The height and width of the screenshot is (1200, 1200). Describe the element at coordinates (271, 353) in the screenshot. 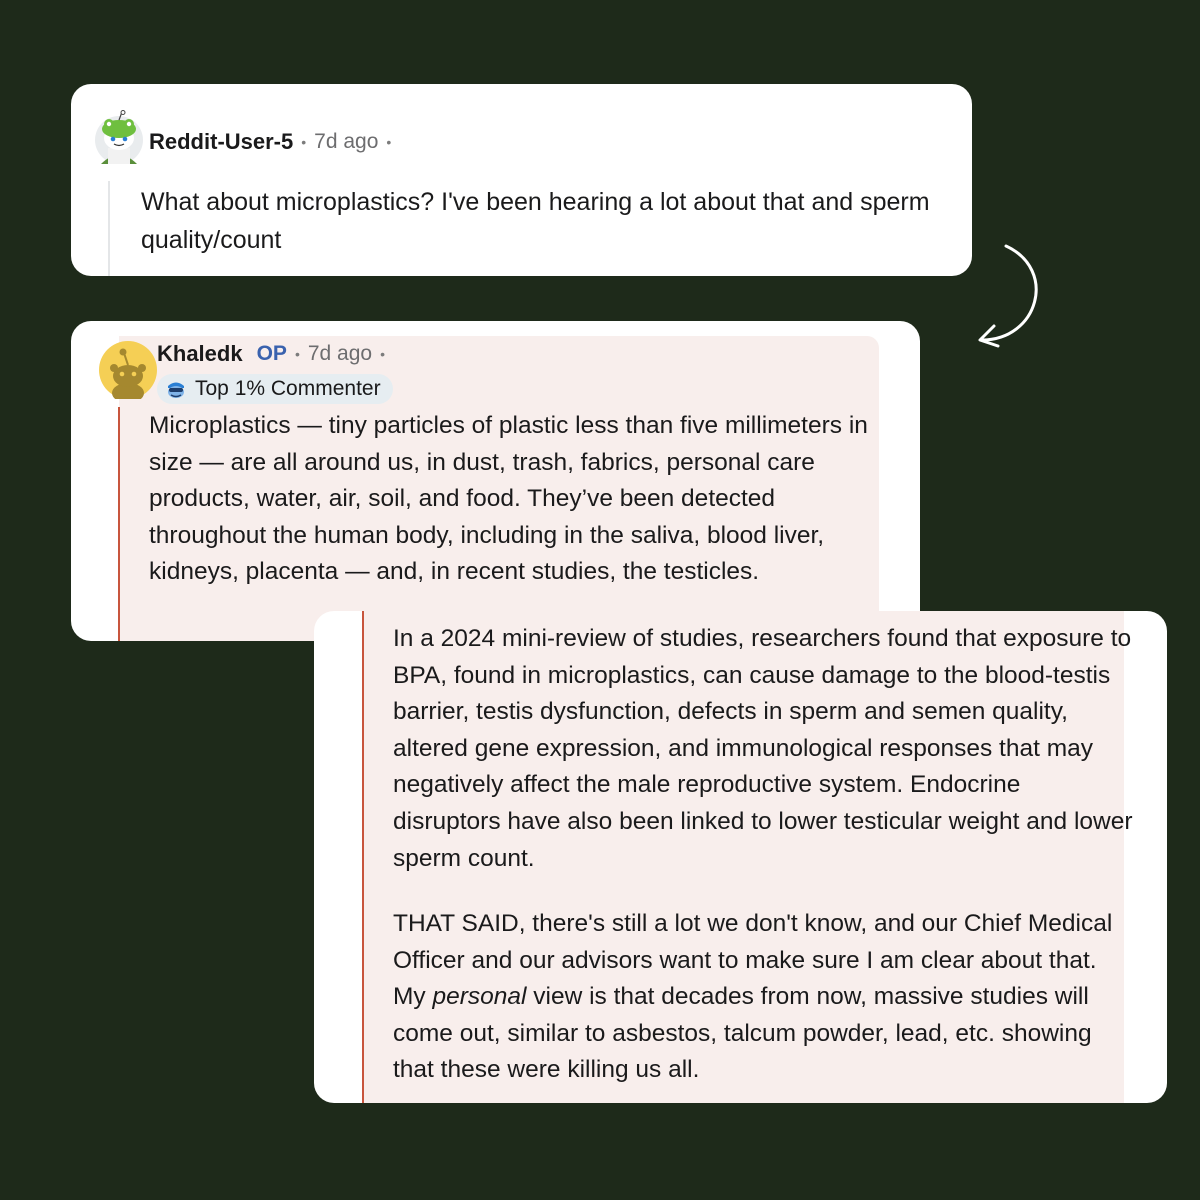

I see `op-label: OP` at that location.